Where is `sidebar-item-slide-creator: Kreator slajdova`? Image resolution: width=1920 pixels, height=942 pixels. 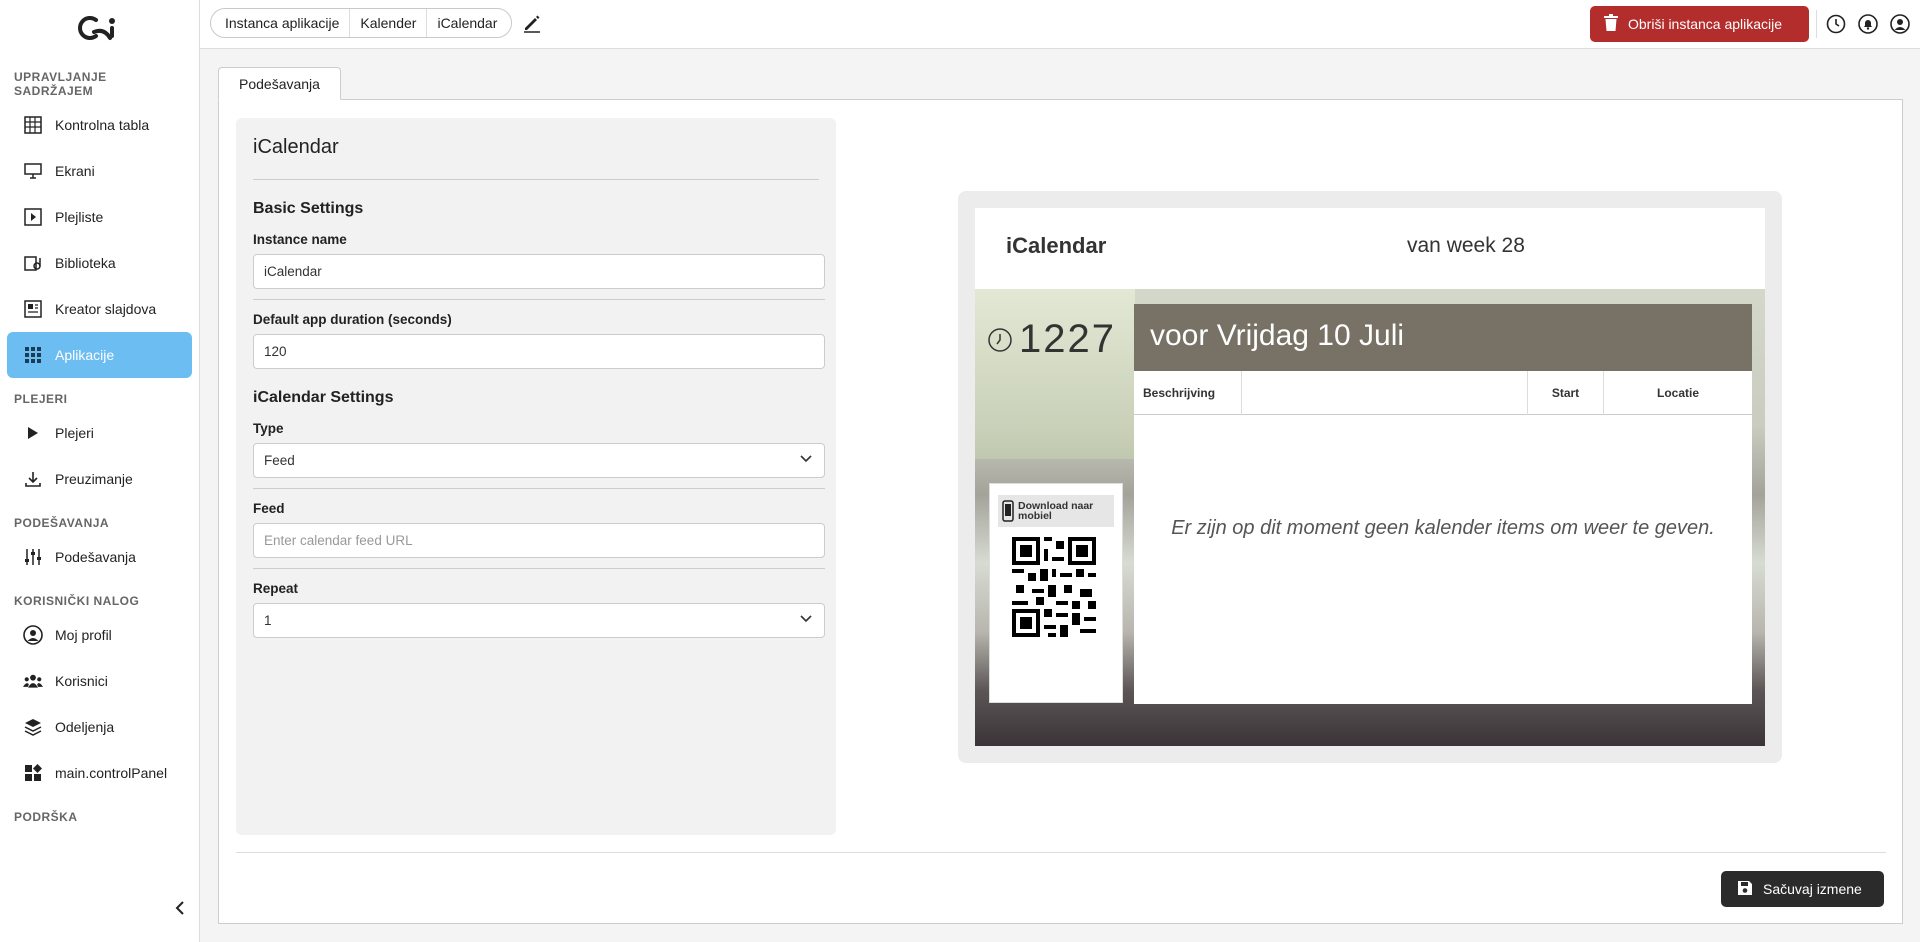 sidebar-item-slide-creator: Kreator slajdova is located at coordinates (99, 309).